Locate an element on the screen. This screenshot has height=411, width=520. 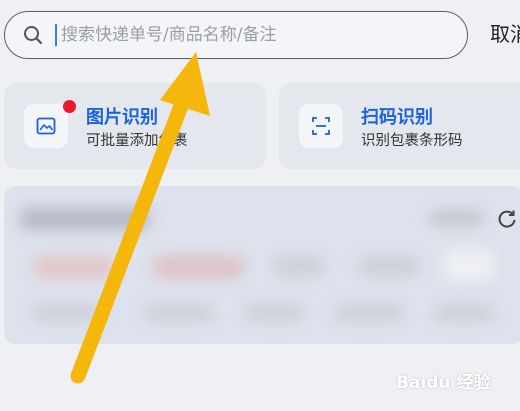
scan-recognition-card: 扫码识别 识别包裹条形码 is located at coordinates (399, 126).